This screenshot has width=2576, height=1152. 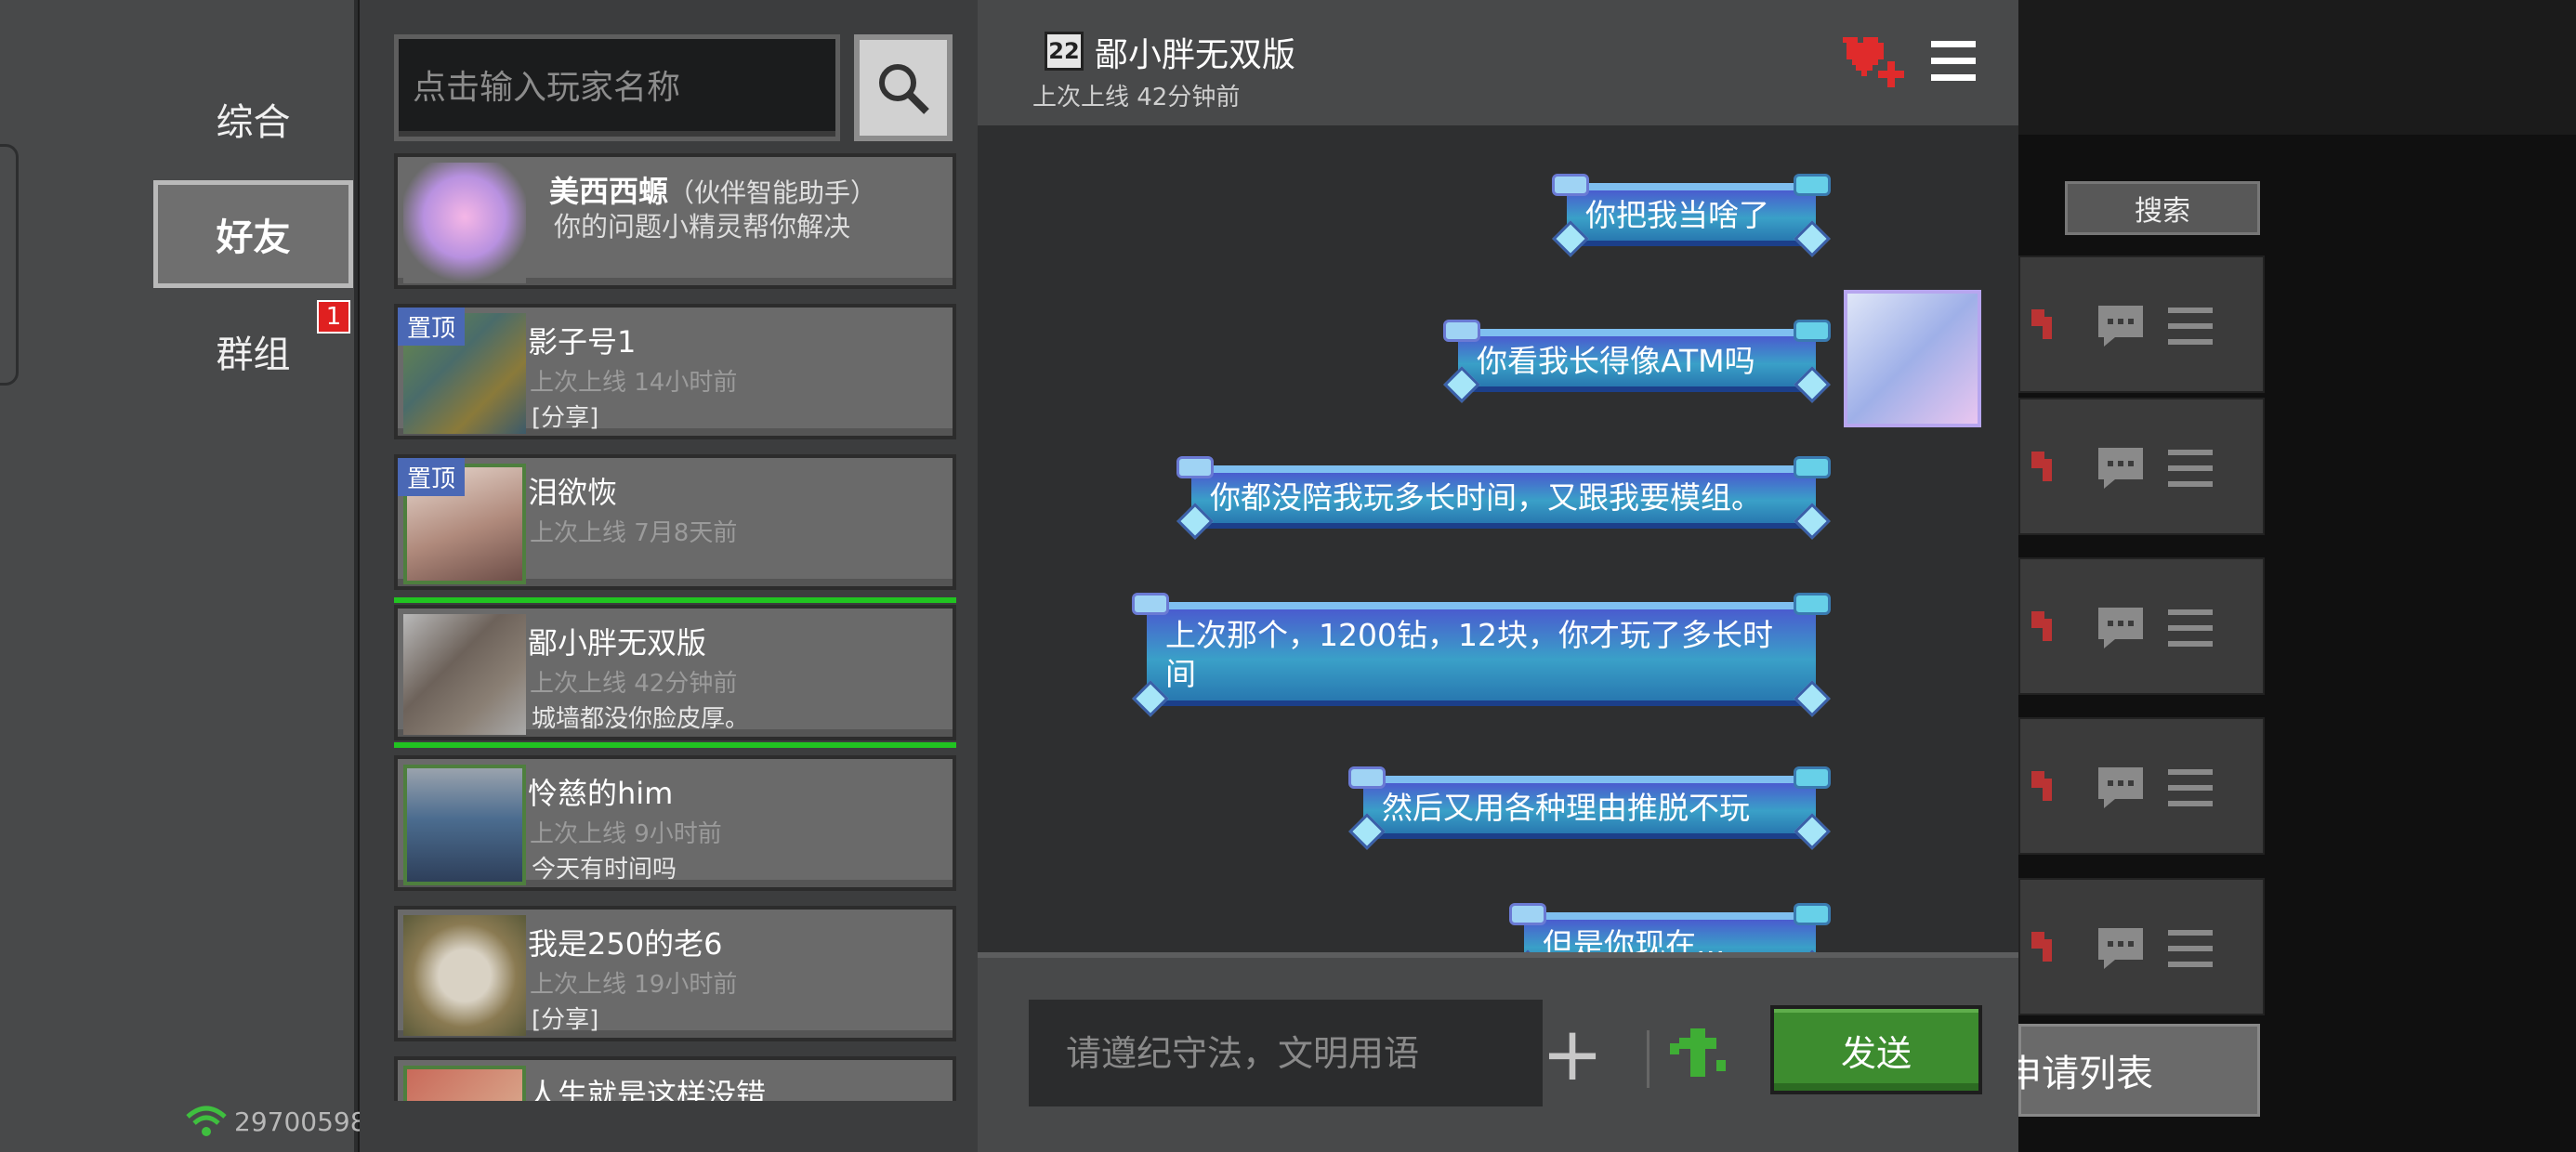 I want to click on application-list-button: 申请列表, so click(x=2132, y=1070).